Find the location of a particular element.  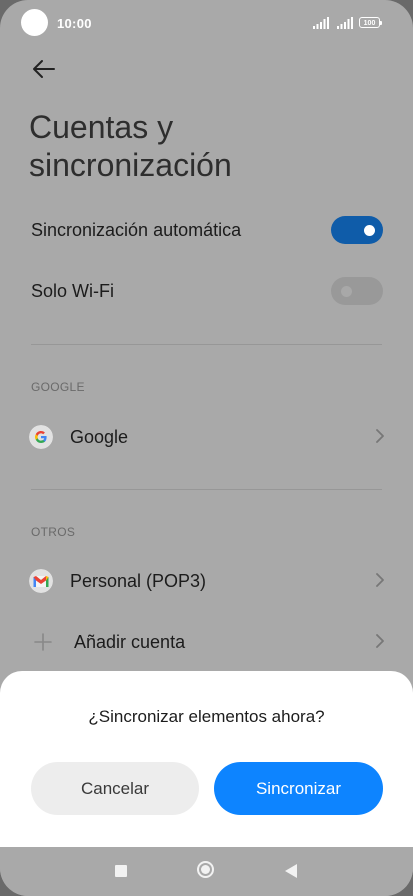

wifi-only-toggle is located at coordinates (357, 291).